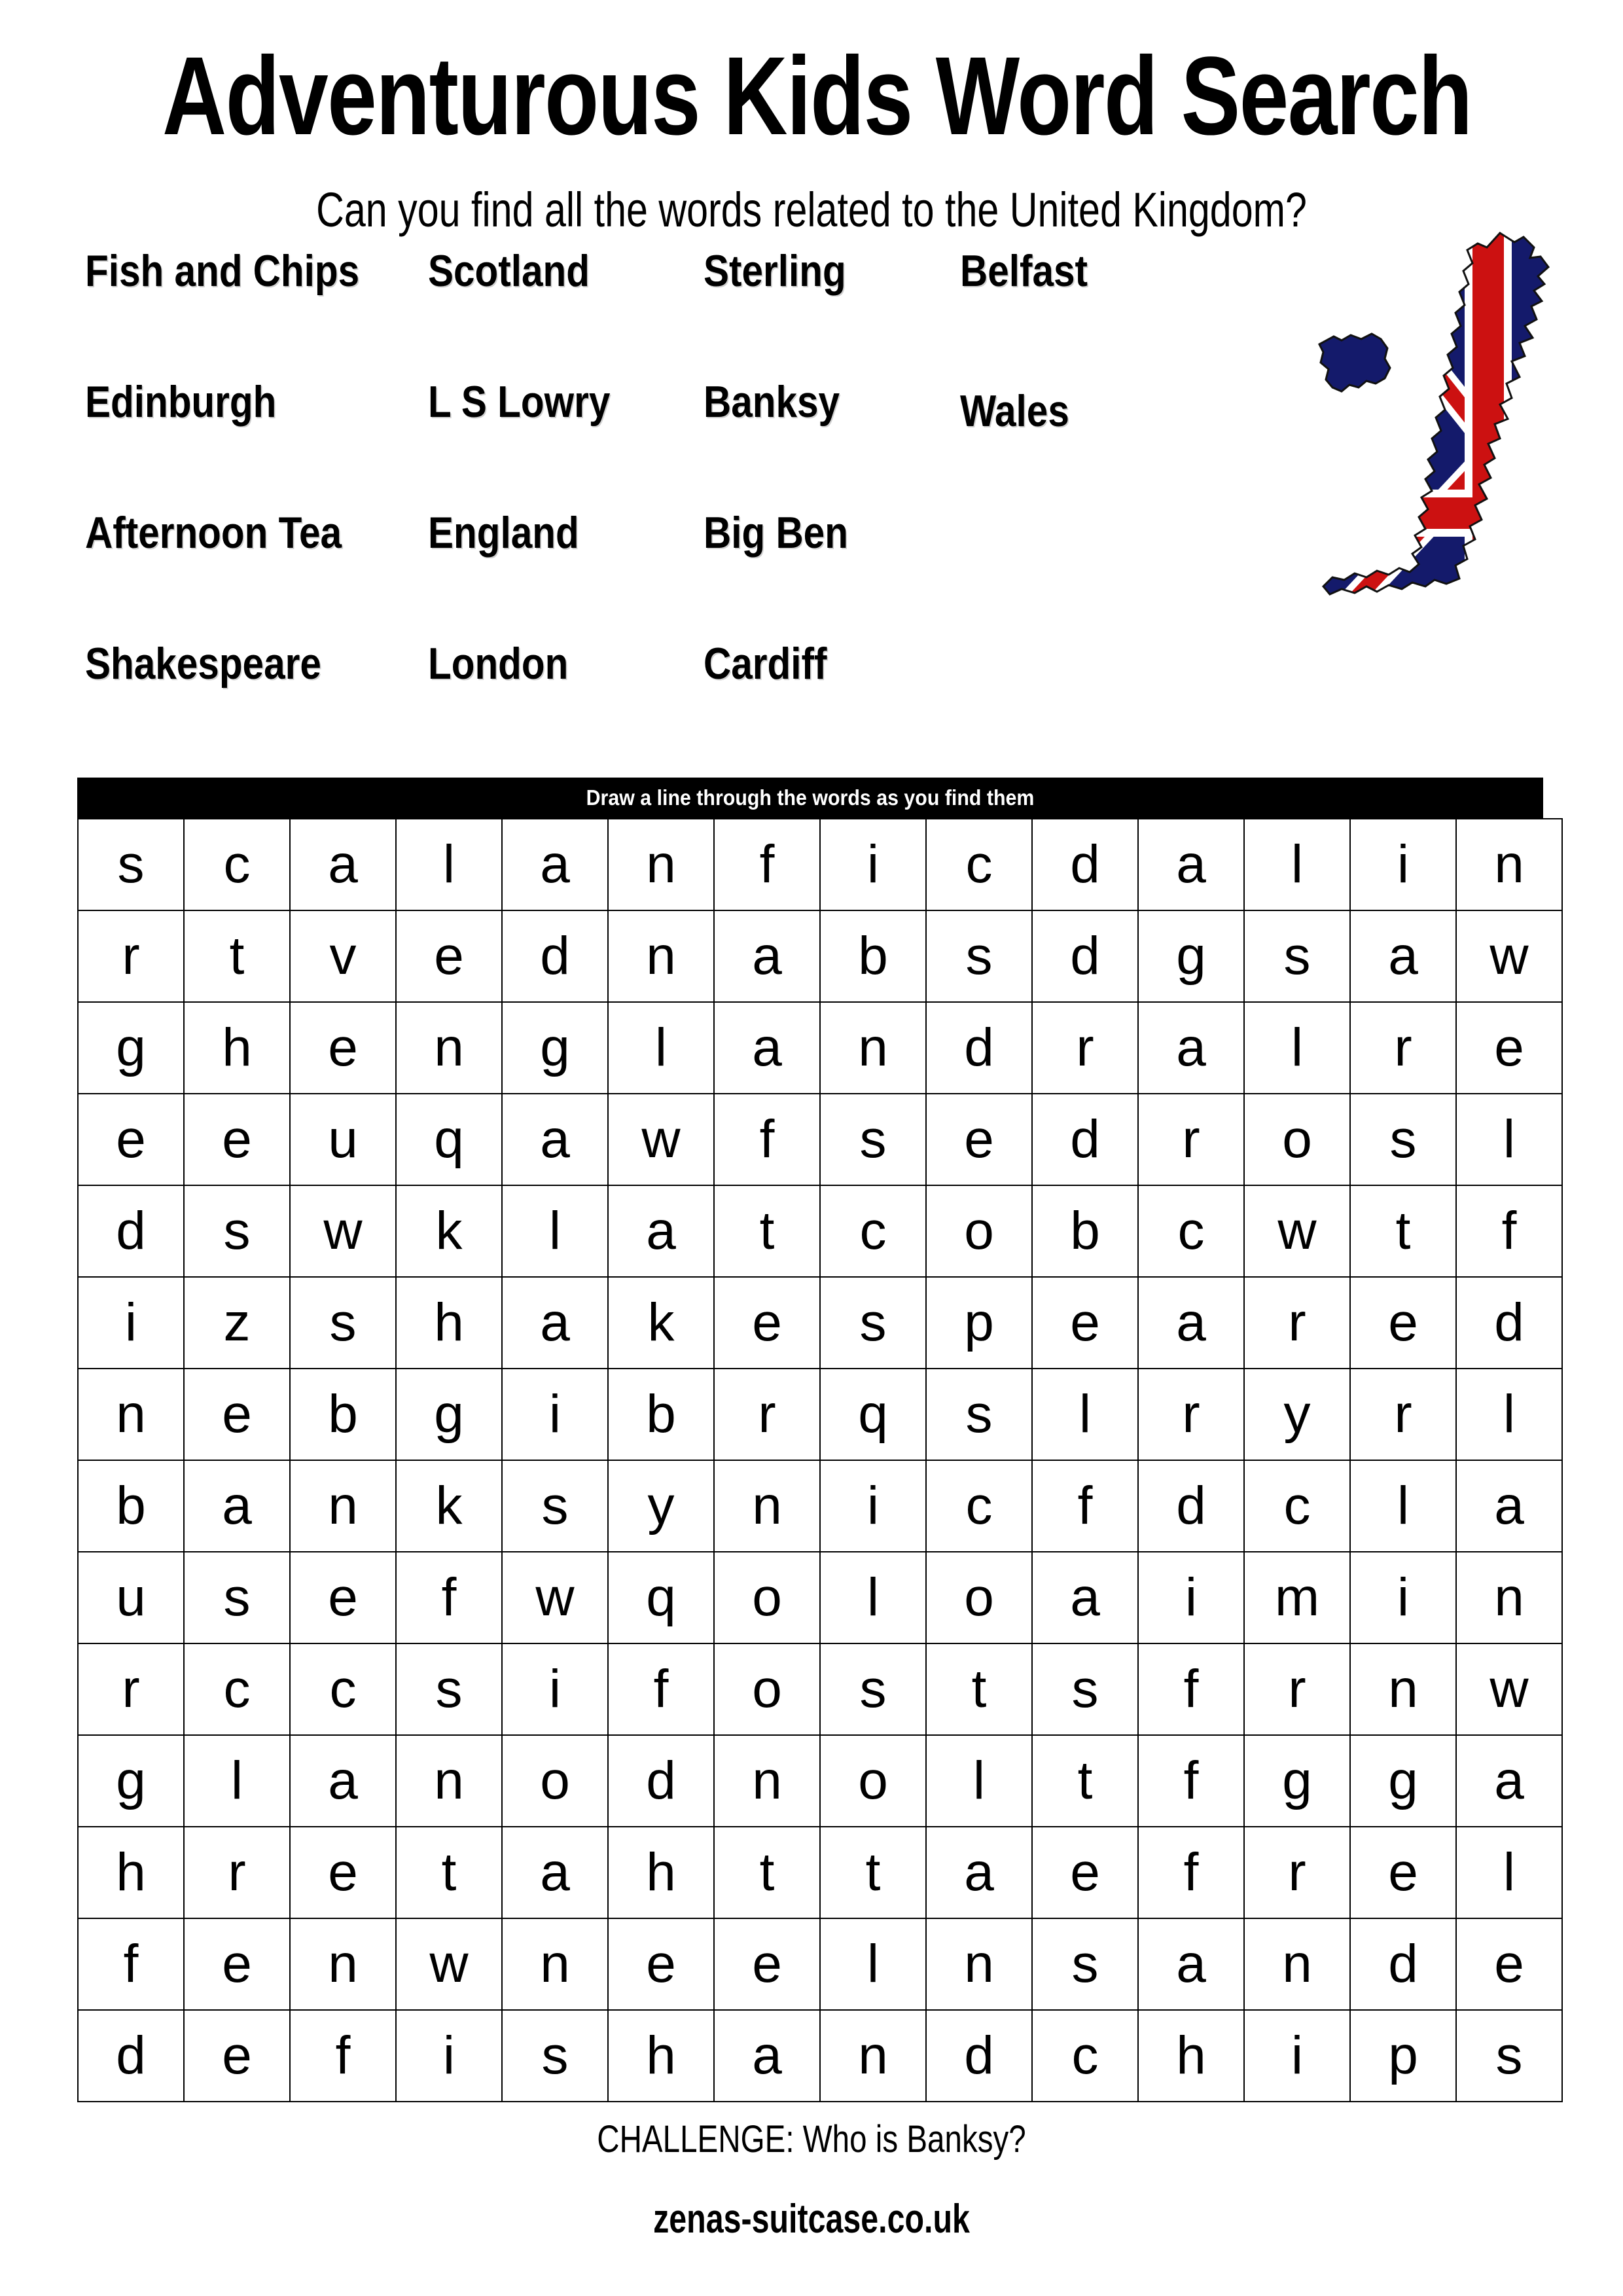 The width and height of the screenshot is (1623, 2296). I want to click on letter-cell: y, so click(1297, 1414).